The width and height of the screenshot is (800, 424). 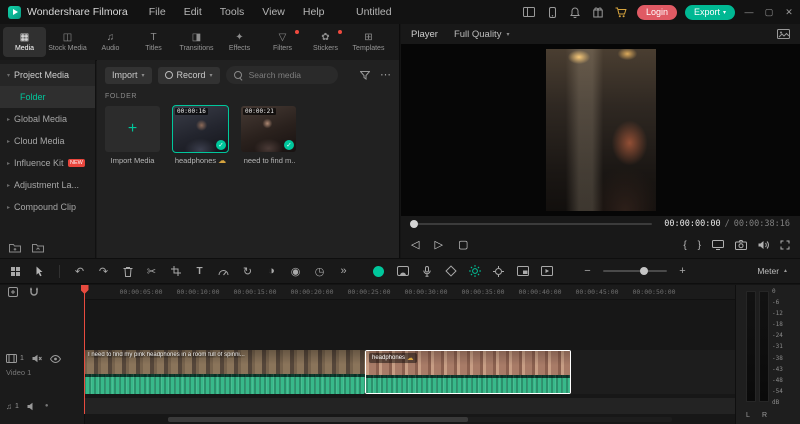 I want to click on quality-dropdown: Full Quality ▾, so click(x=482, y=34).